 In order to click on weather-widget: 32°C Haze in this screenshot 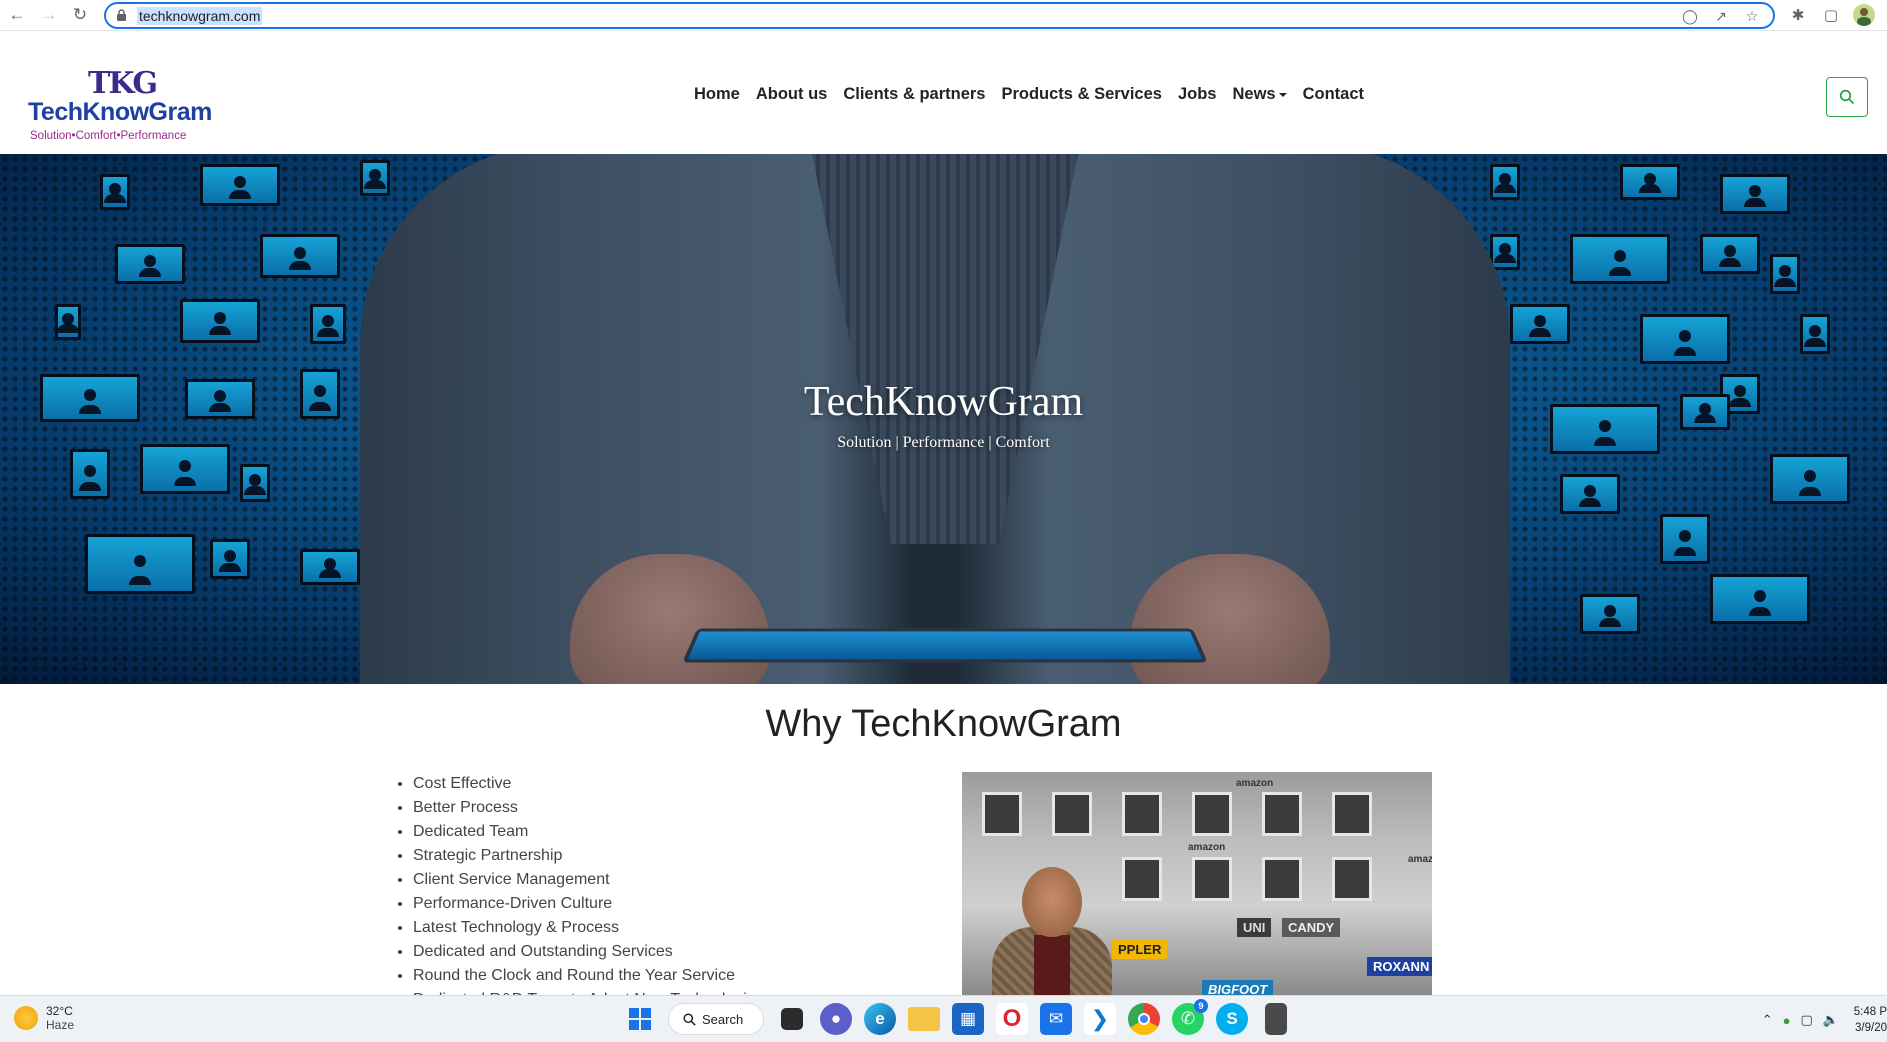, I will do `click(44, 1018)`.